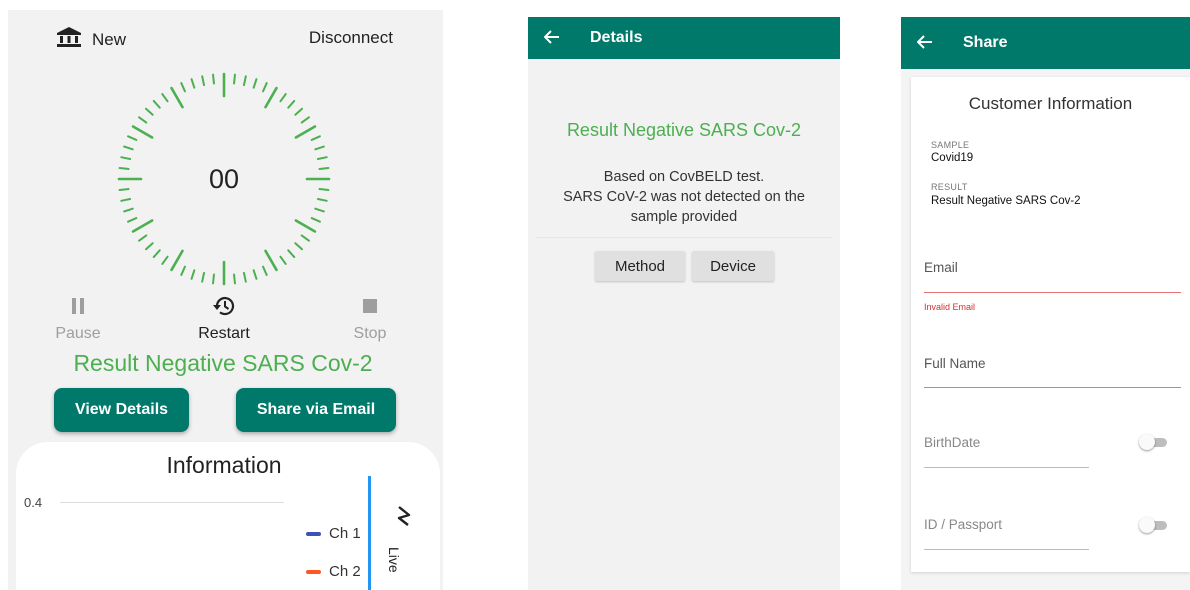  What do you see at coordinates (224, 306) in the screenshot?
I see `history-icon` at bounding box center [224, 306].